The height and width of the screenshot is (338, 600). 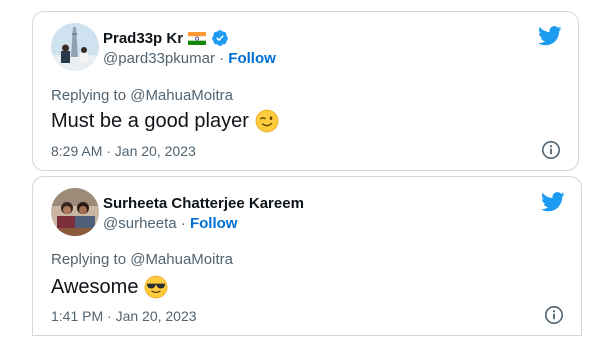 What do you see at coordinates (220, 38) in the screenshot?
I see `verified-badge-icon` at bounding box center [220, 38].